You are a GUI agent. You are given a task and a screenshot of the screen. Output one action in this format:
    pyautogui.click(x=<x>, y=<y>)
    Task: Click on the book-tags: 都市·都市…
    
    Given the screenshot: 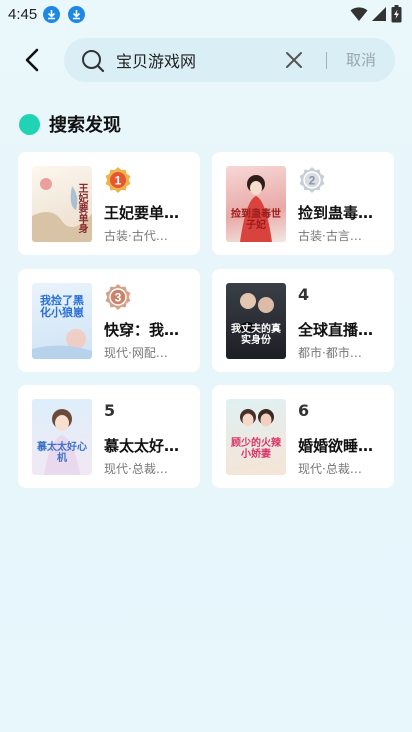 What is the action you would take?
    pyautogui.click(x=330, y=353)
    